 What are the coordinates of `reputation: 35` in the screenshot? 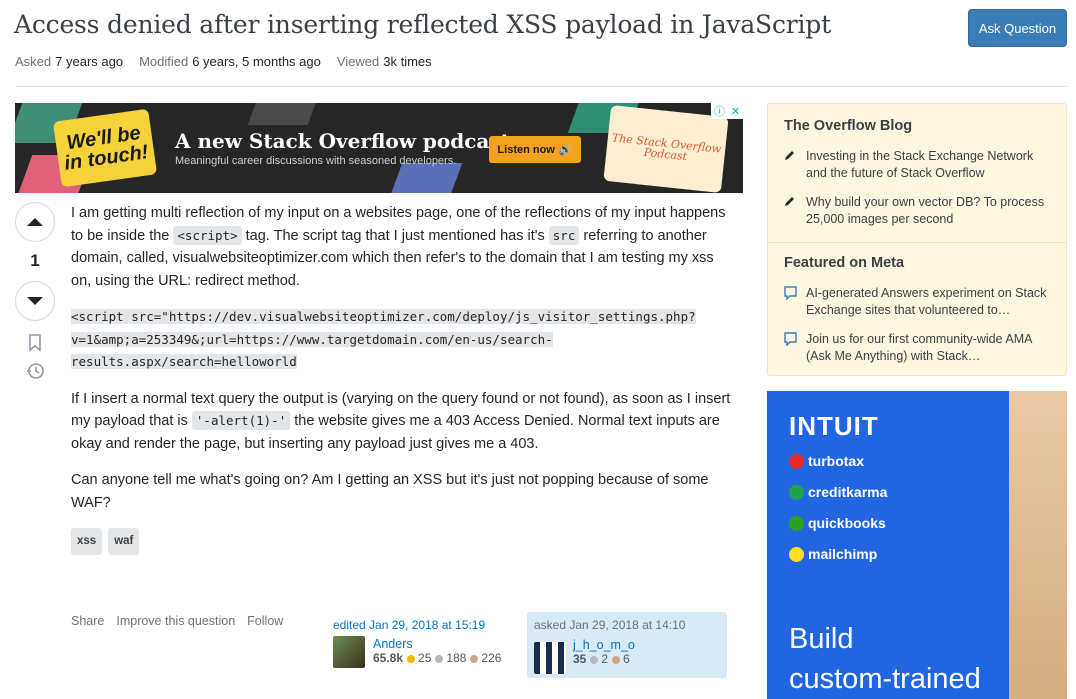 It's located at (580, 659).